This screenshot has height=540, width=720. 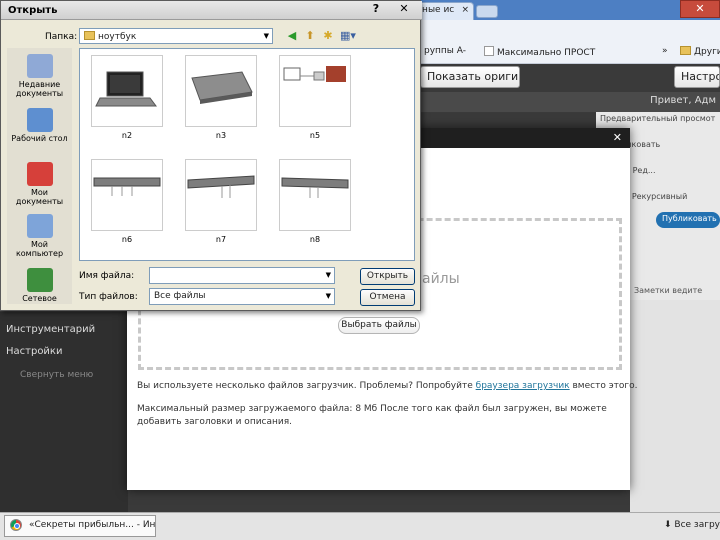 What do you see at coordinates (489, 51) in the screenshot?
I see `page-icon` at bounding box center [489, 51].